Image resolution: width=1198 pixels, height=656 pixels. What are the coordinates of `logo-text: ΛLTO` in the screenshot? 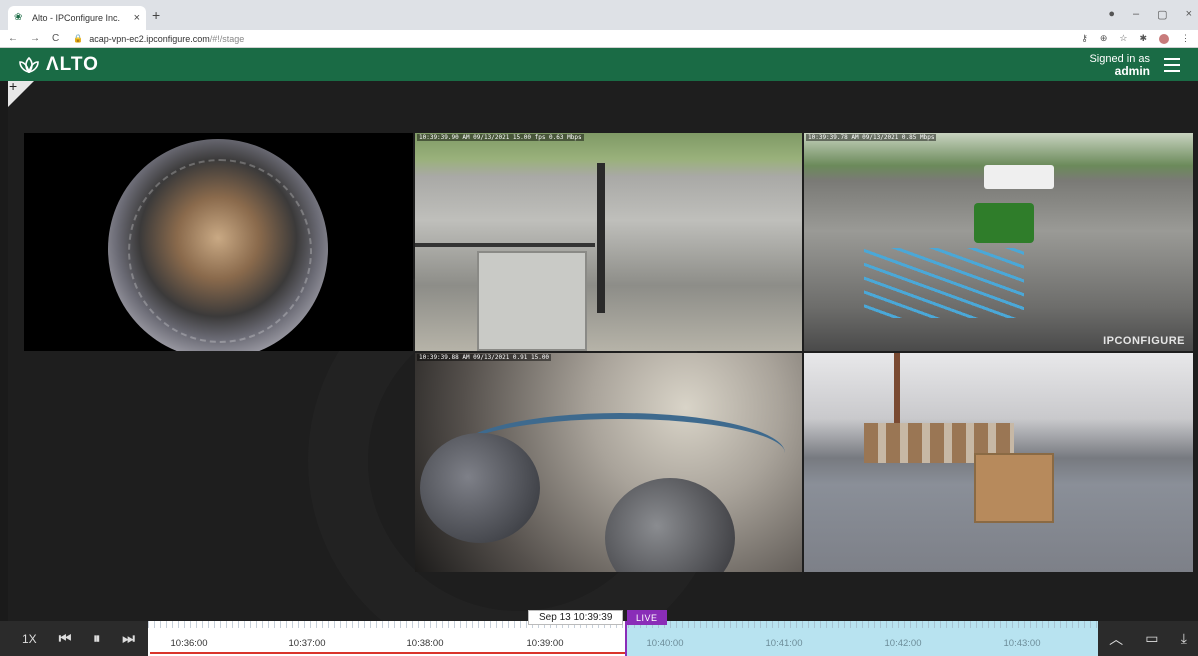 It's located at (72, 64).